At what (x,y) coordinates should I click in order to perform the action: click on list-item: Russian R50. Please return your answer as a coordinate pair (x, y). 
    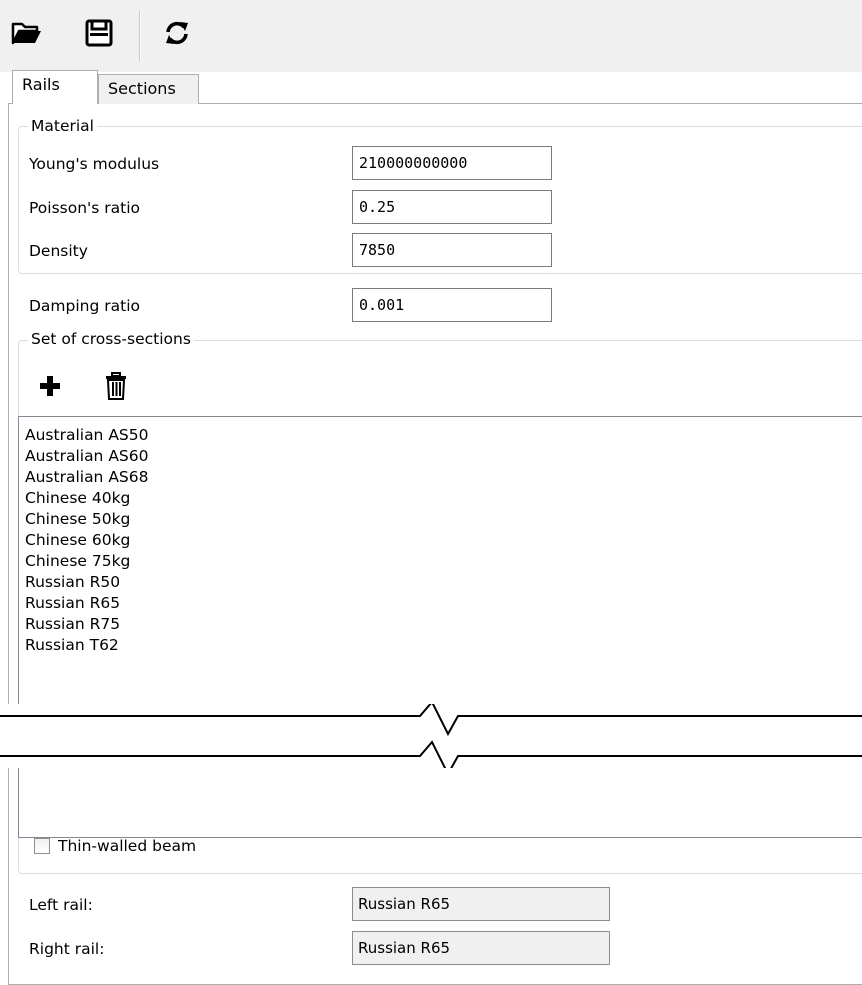
    Looking at the image, I should click on (72, 582).